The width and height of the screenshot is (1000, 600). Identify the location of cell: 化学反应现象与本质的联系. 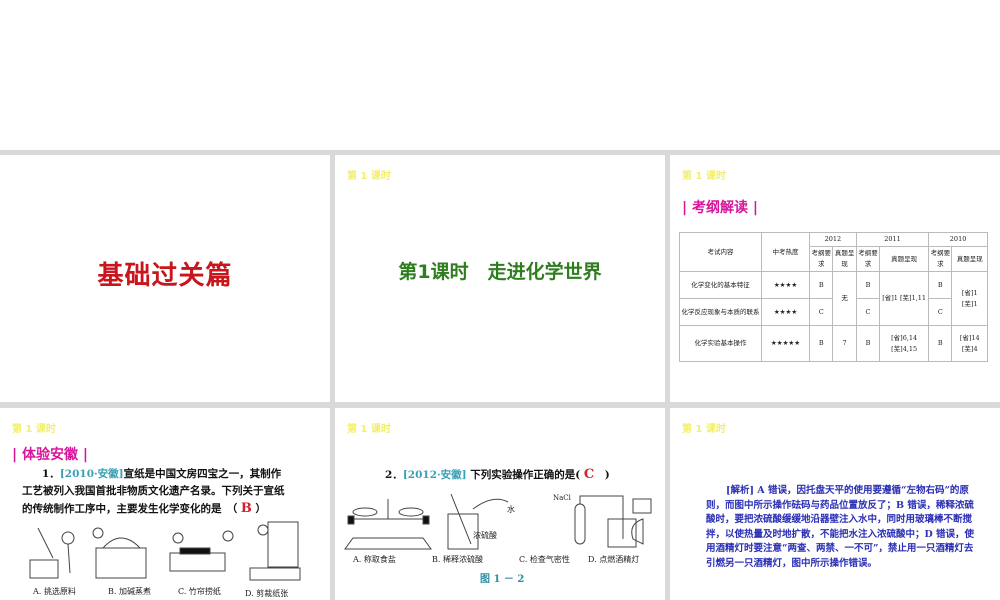
(720, 312).